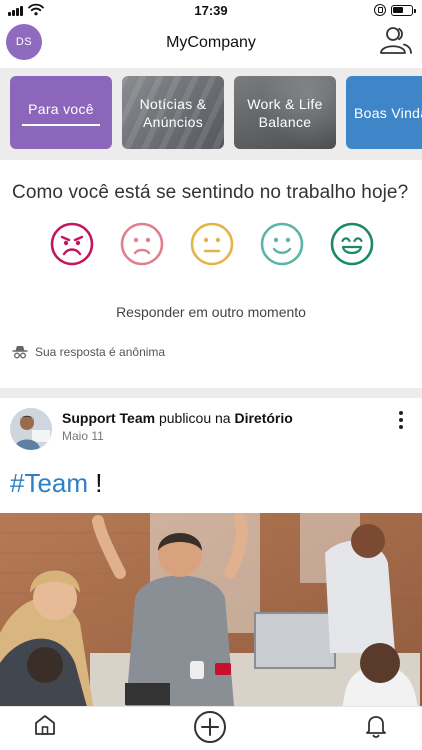 Image resolution: width=422 pixels, height=750 pixels. What do you see at coordinates (263, 418) in the screenshot?
I see `post-channel: Diretório` at bounding box center [263, 418].